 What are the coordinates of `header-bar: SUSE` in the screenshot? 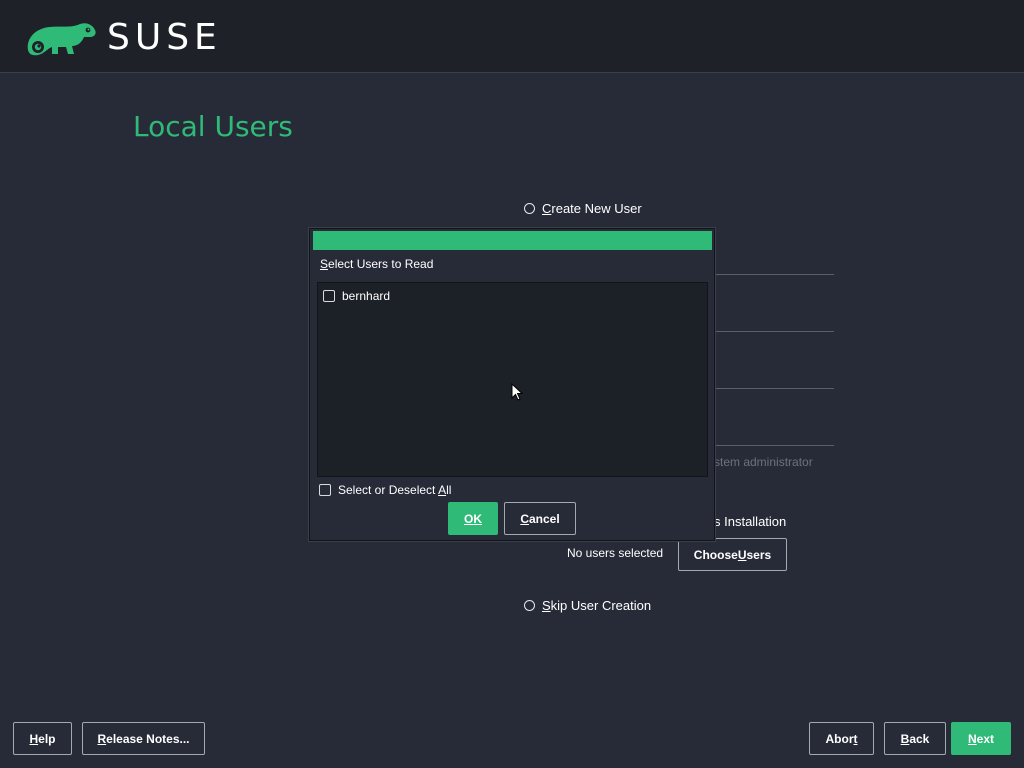 It's located at (512, 36).